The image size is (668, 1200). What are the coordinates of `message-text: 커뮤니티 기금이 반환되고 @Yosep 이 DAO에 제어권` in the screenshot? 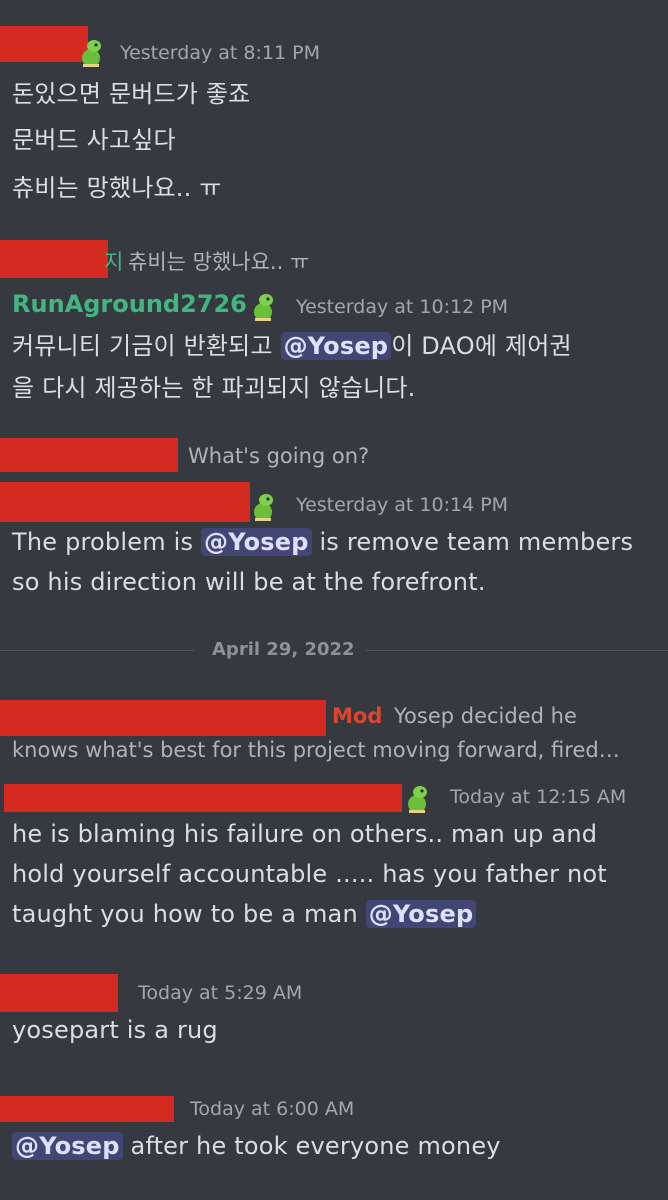 It's located at (292, 343).